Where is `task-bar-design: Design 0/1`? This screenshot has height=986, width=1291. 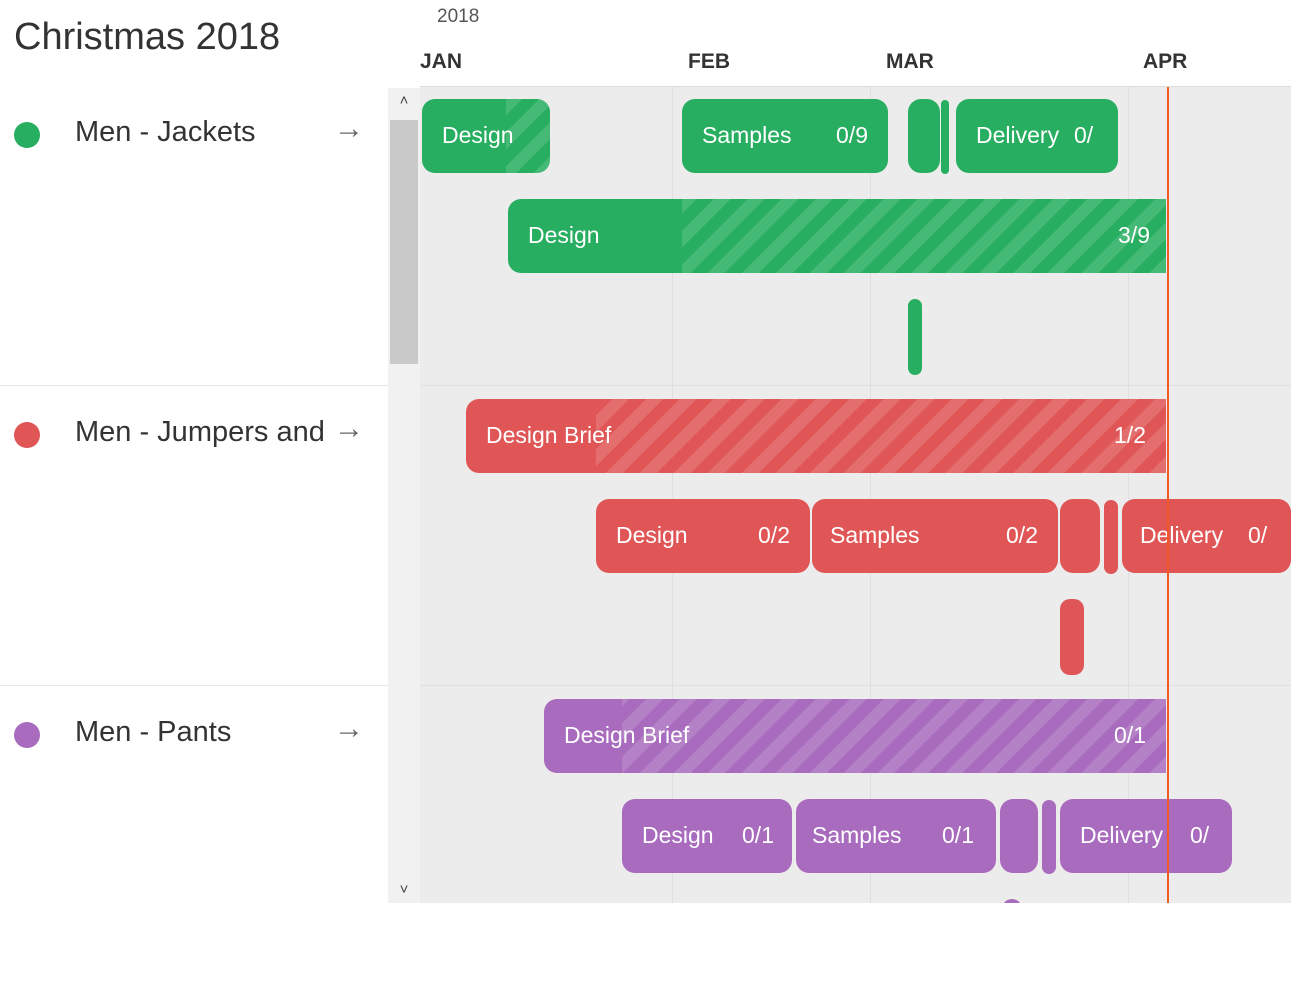 task-bar-design: Design 0/1 is located at coordinates (707, 836).